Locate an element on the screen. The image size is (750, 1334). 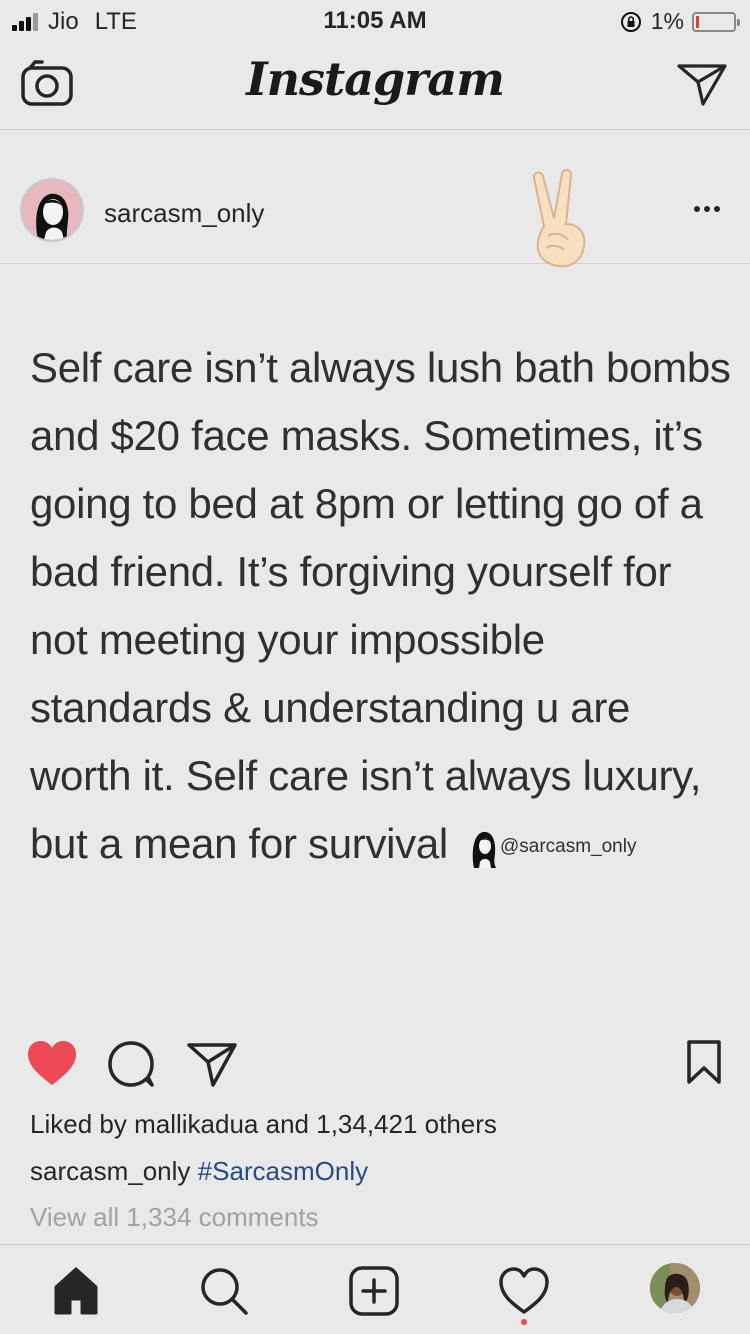
post-caption: sarcasm_only #SarcasmOnly is located at coordinates (199, 1171).